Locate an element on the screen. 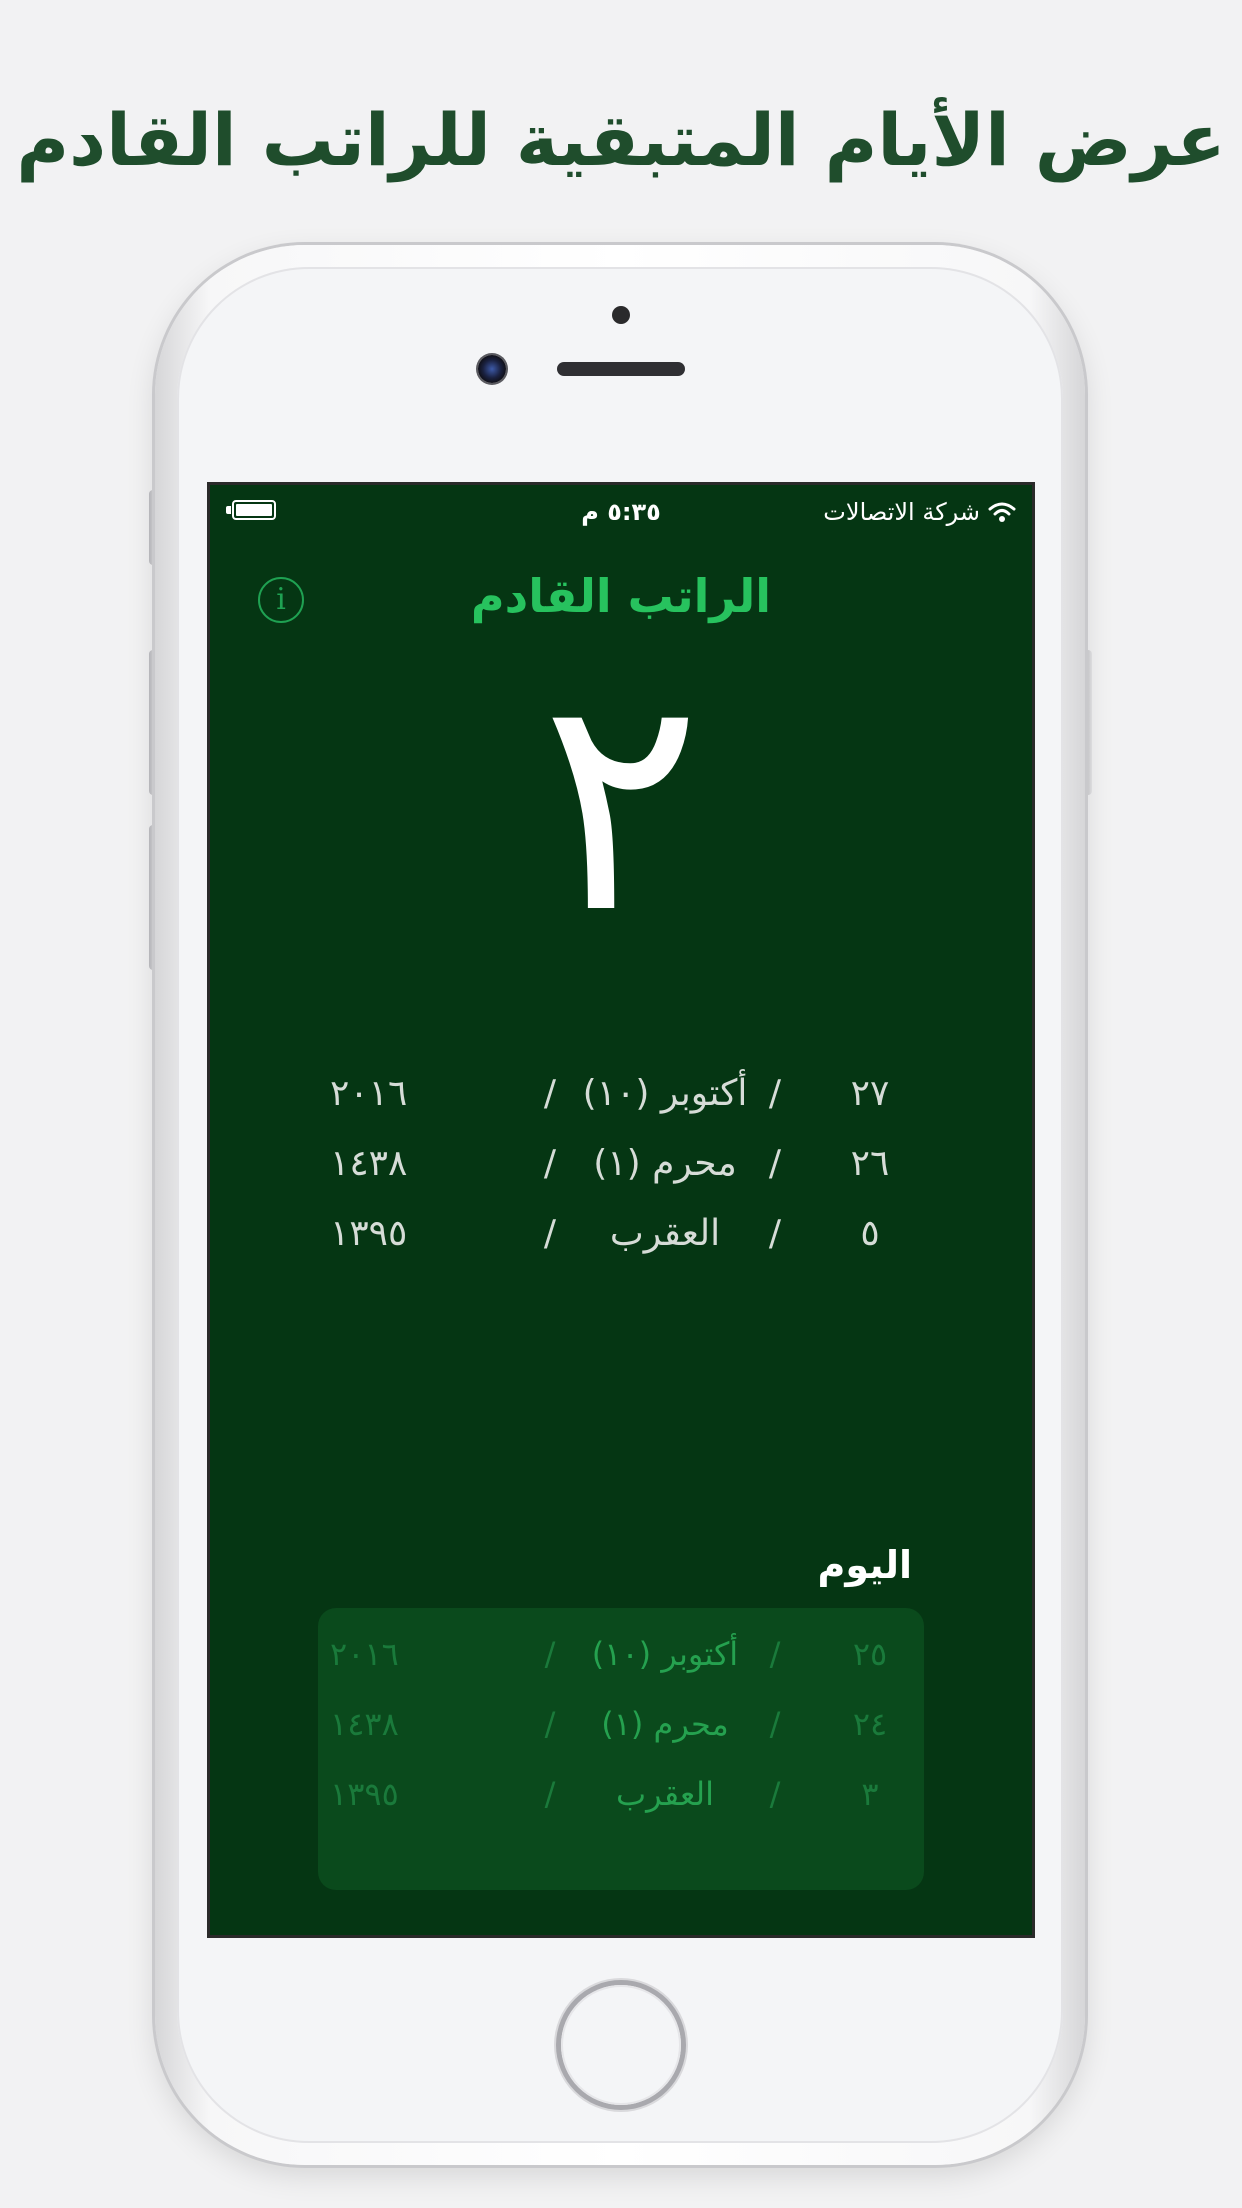 The width and height of the screenshot is (1242, 2208). proximity-sensor is located at coordinates (621, 315).